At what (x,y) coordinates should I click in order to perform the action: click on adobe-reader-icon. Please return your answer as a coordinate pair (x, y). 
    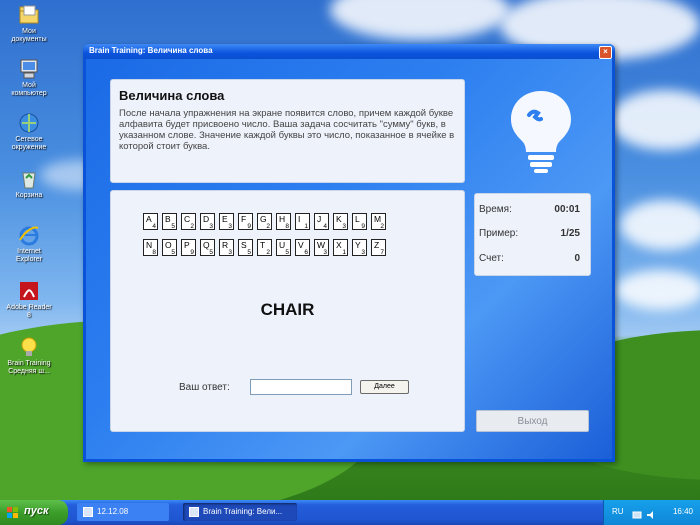
    Looking at the image, I should click on (29, 291).